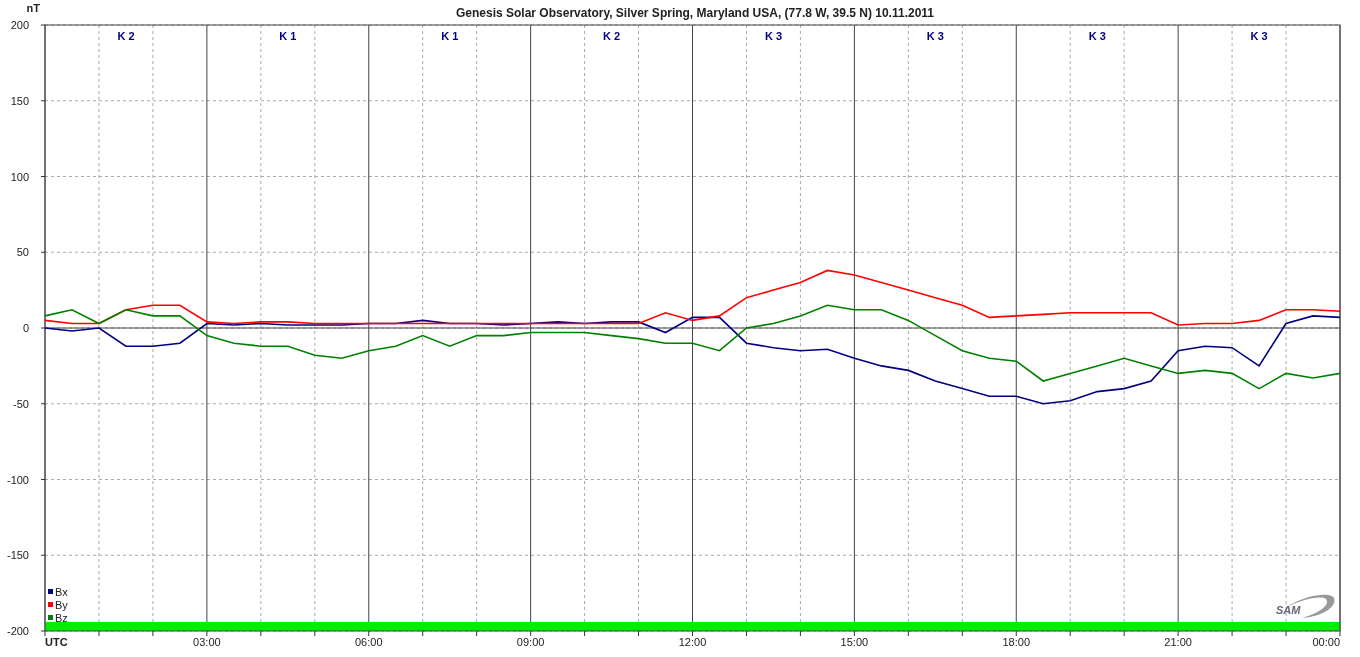 Image resolution: width=1360 pixels, height=657 pixels. What do you see at coordinates (61, 605) in the screenshot?
I see `legend-label: By` at bounding box center [61, 605].